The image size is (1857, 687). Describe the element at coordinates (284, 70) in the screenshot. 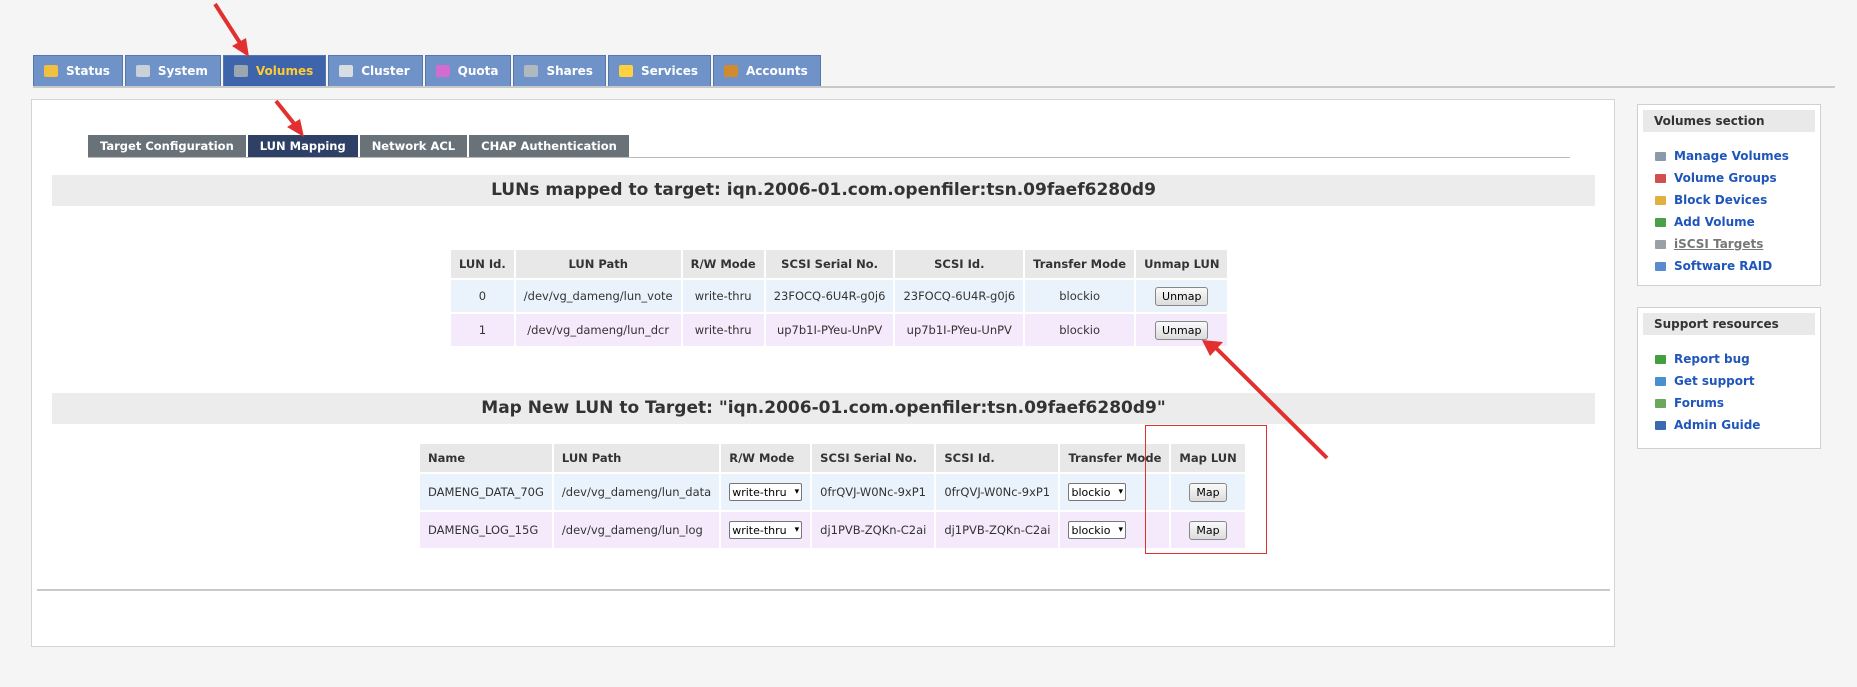

I see `tab-label: Volumes` at that location.